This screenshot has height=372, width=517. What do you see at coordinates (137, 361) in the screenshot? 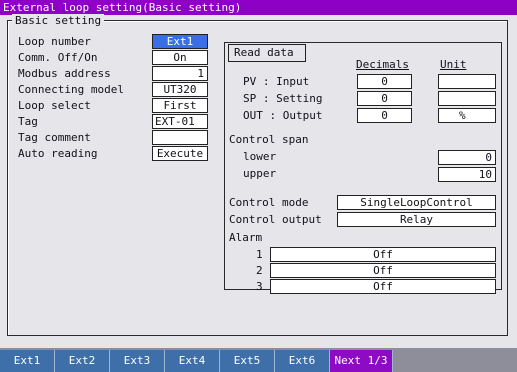
I see `tab-ext3: Ext3` at bounding box center [137, 361].